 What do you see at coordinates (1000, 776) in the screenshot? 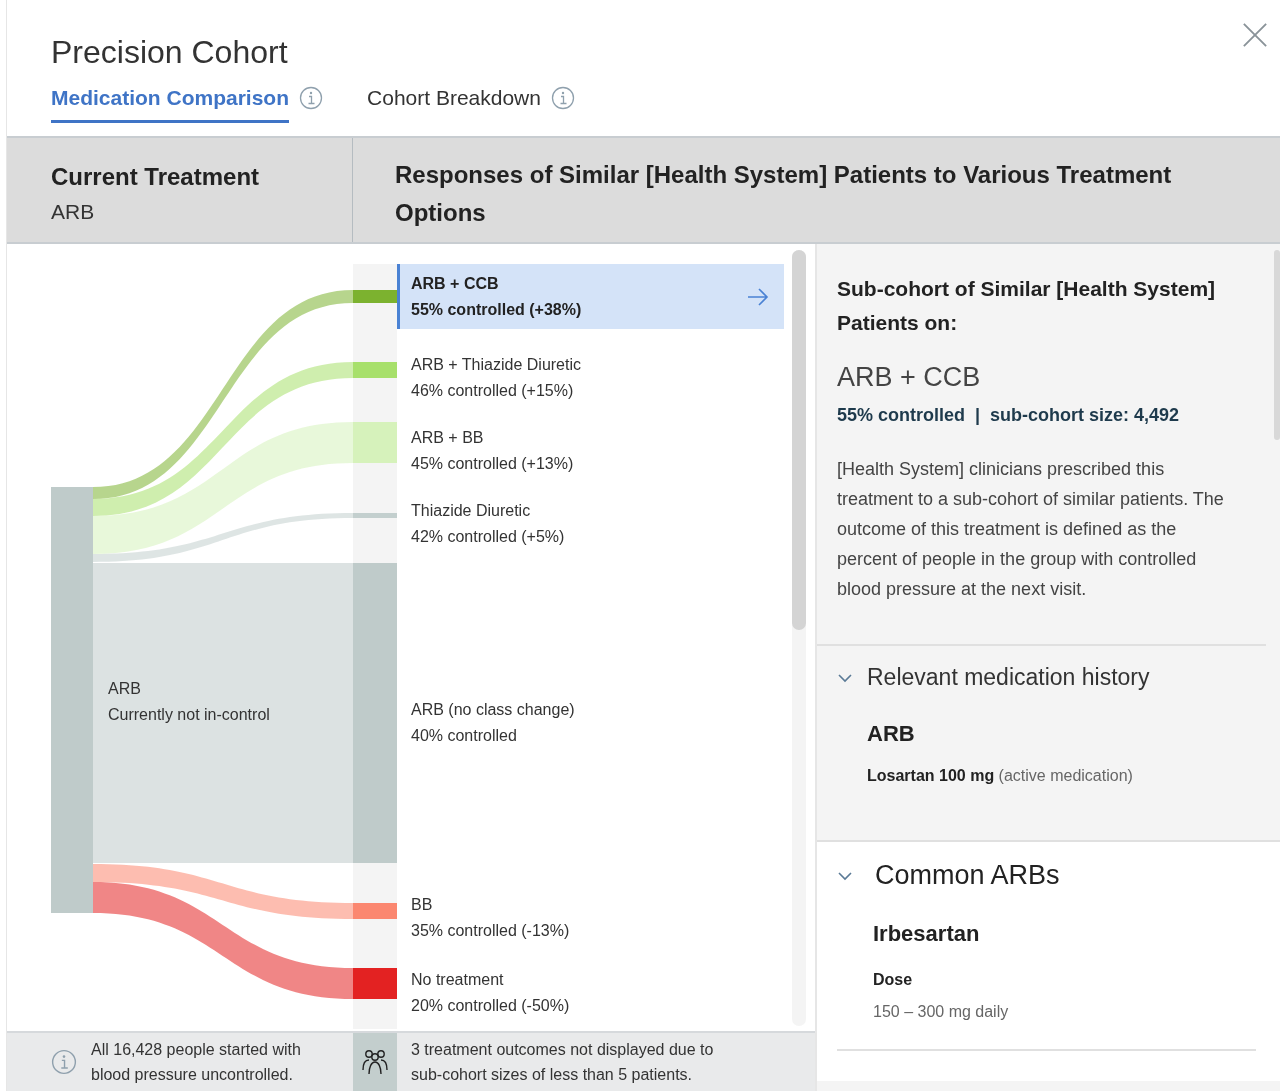
I see `drug-detail: Losartan 100 mg (active medication)` at bounding box center [1000, 776].